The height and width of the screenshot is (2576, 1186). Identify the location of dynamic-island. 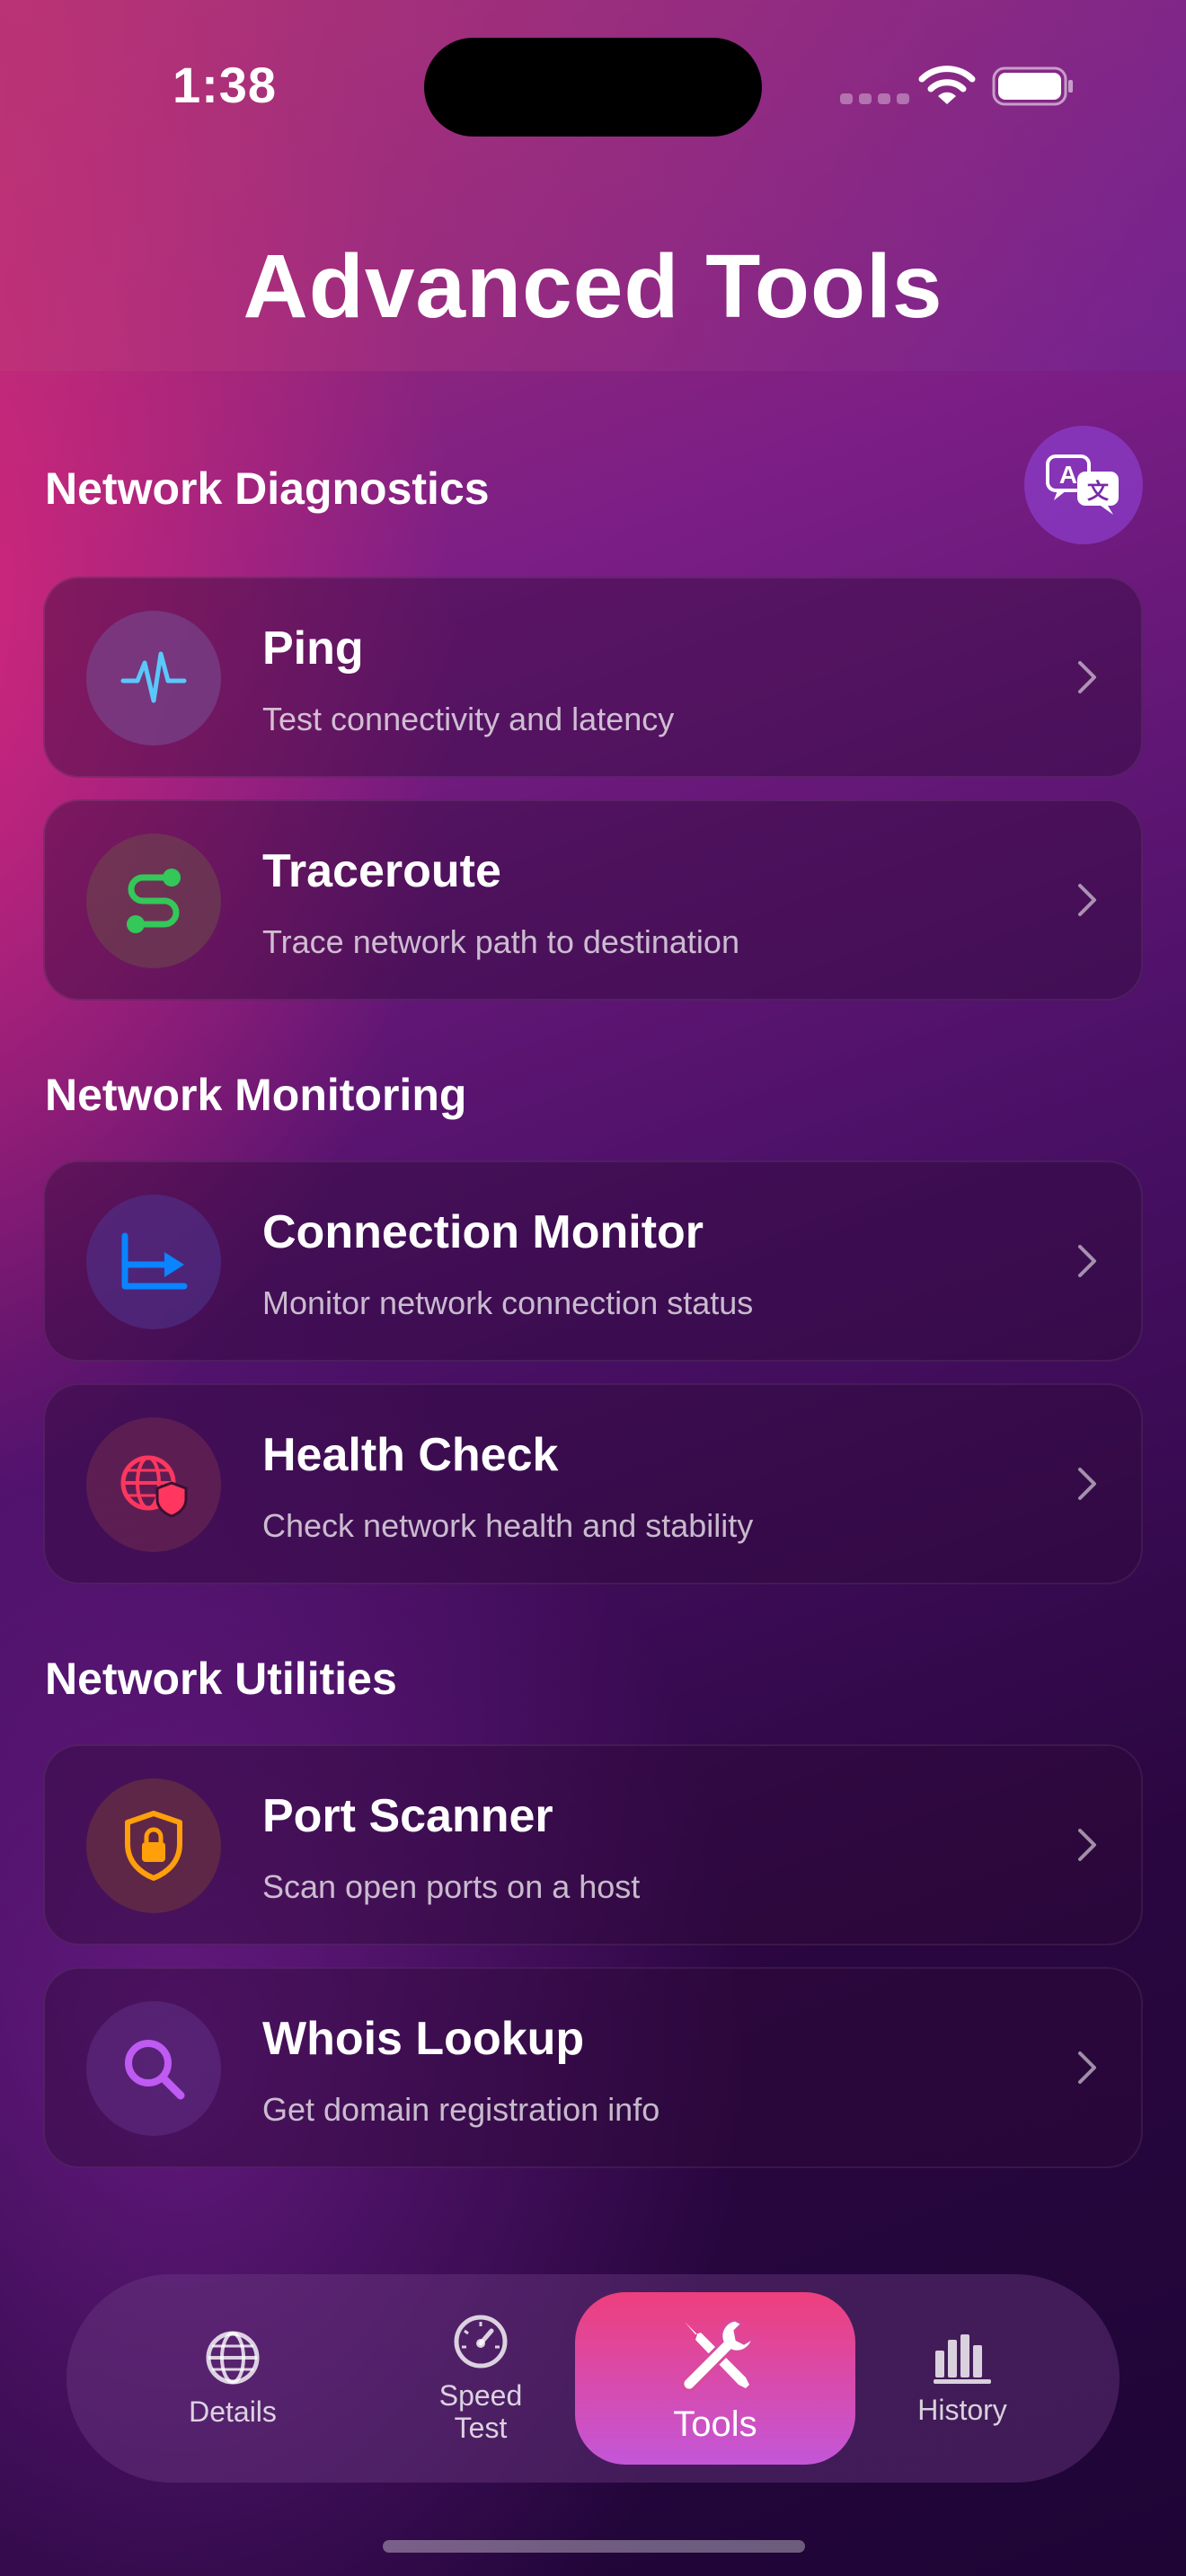
(593, 87).